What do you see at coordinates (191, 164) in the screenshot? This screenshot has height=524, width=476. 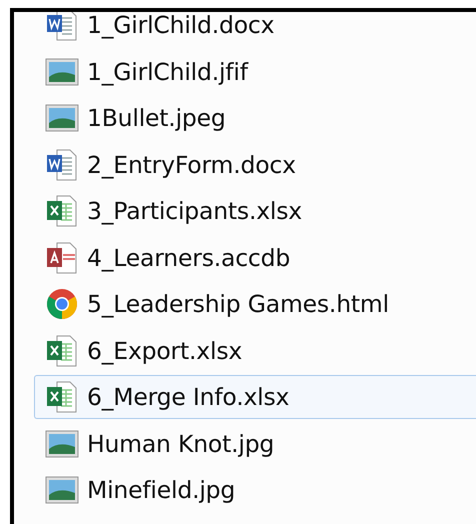 I see `file-name: 2_EntryForm.docx` at bounding box center [191, 164].